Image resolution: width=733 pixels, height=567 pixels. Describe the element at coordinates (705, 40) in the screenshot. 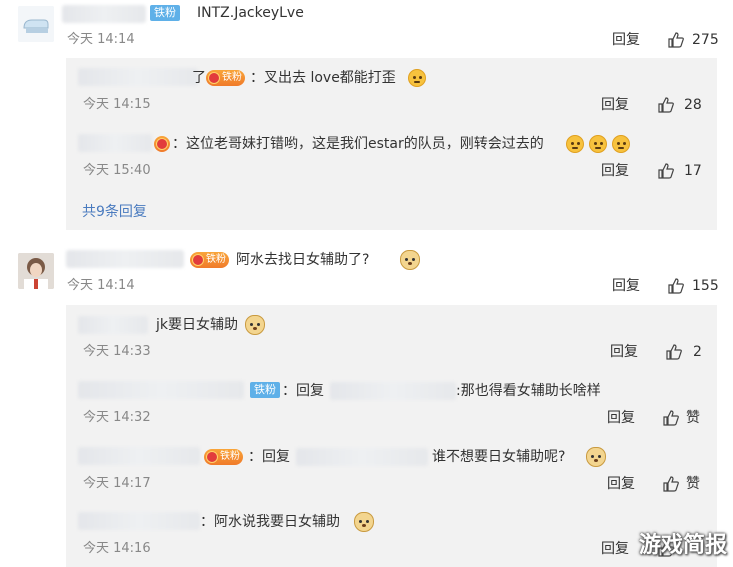

I see `like-count: 275` at that location.